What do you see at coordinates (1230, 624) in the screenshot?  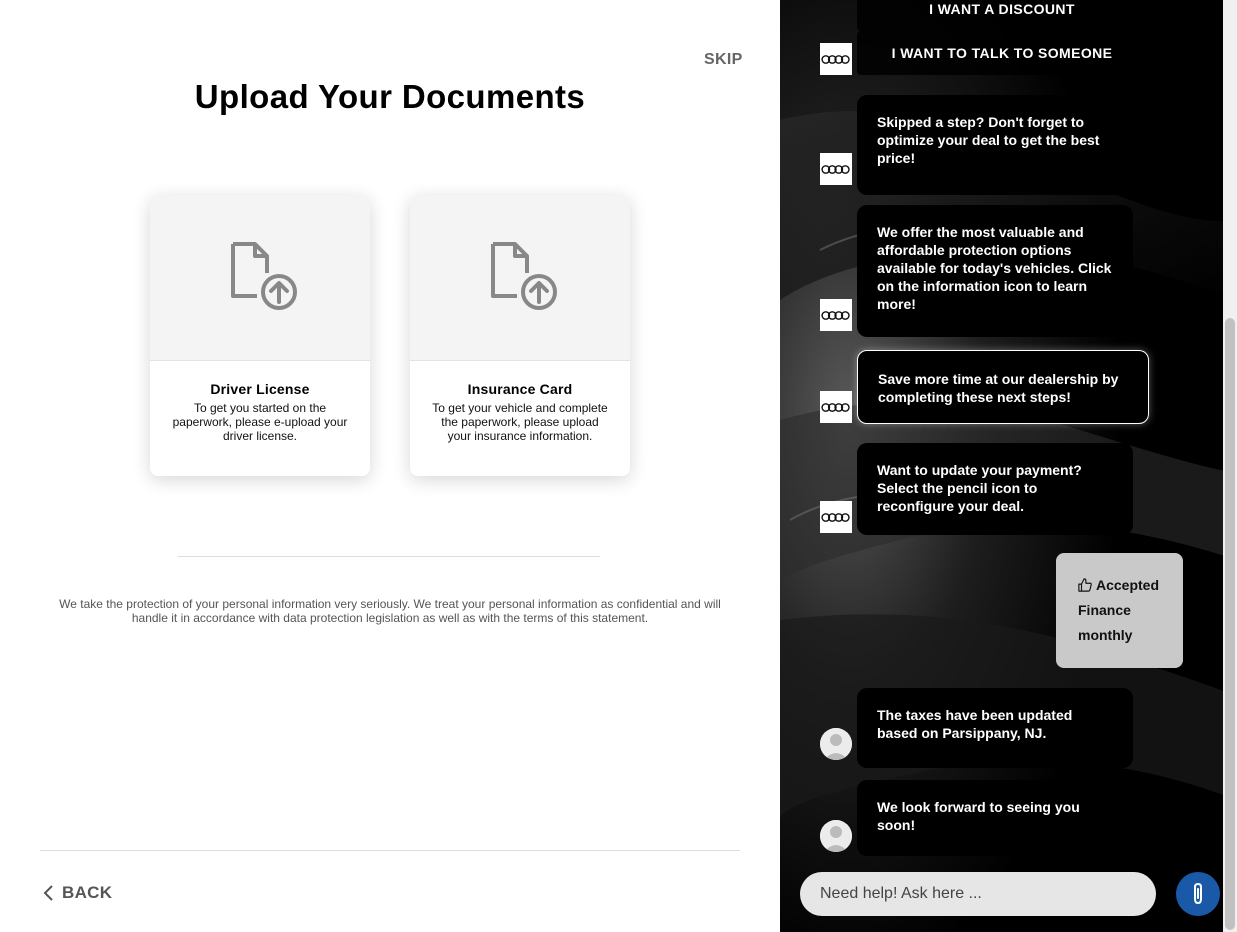 I see `scrollbar-thumb` at bounding box center [1230, 624].